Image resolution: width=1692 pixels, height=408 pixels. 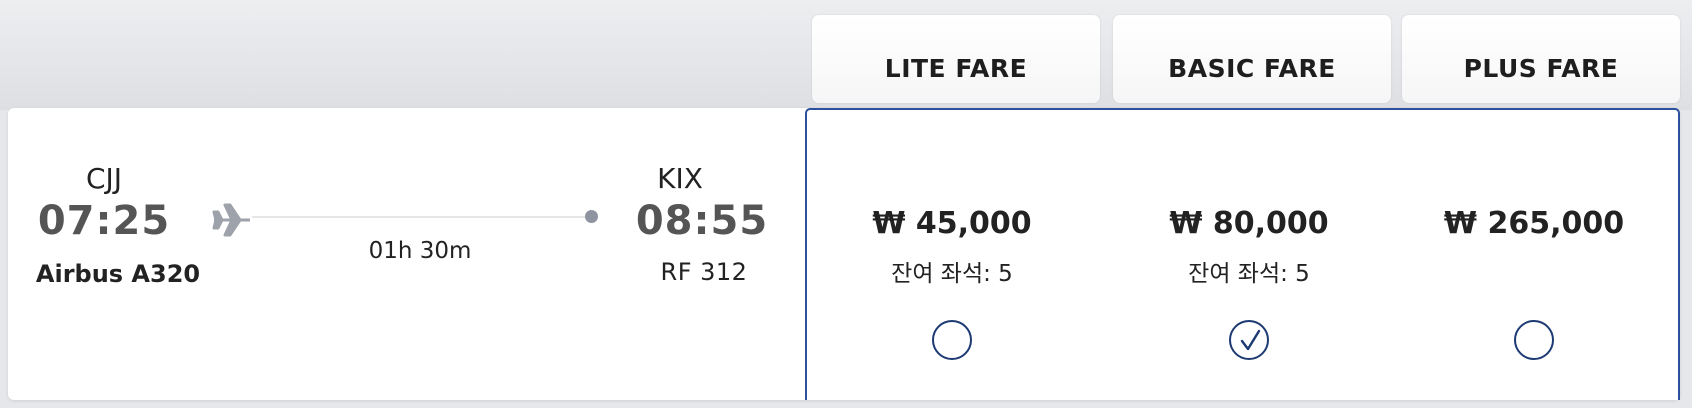 I want to click on flight-duration: 01h 30m, so click(x=420, y=251).